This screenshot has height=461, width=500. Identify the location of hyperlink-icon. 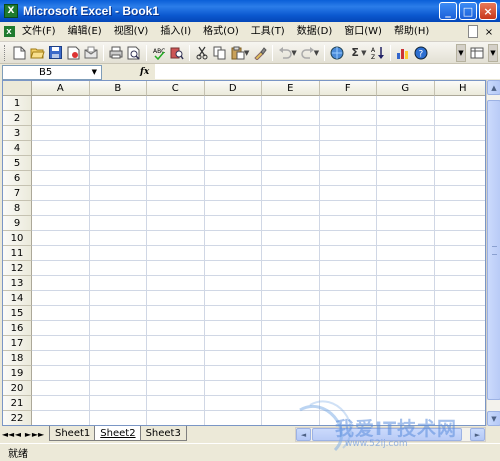
(337, 53).